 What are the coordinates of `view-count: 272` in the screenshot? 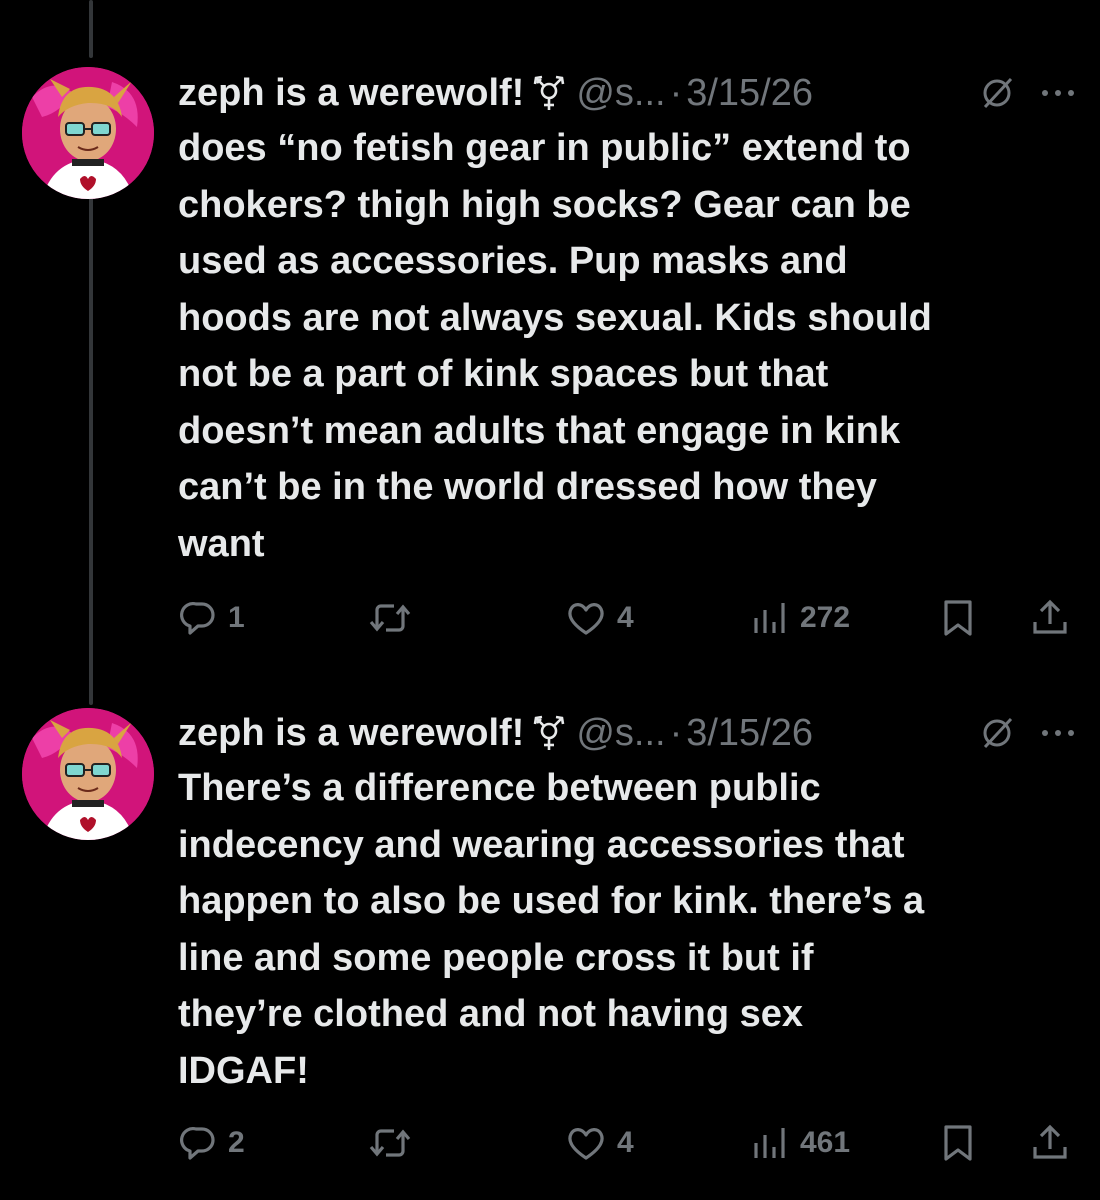 It's located at (825, 617).